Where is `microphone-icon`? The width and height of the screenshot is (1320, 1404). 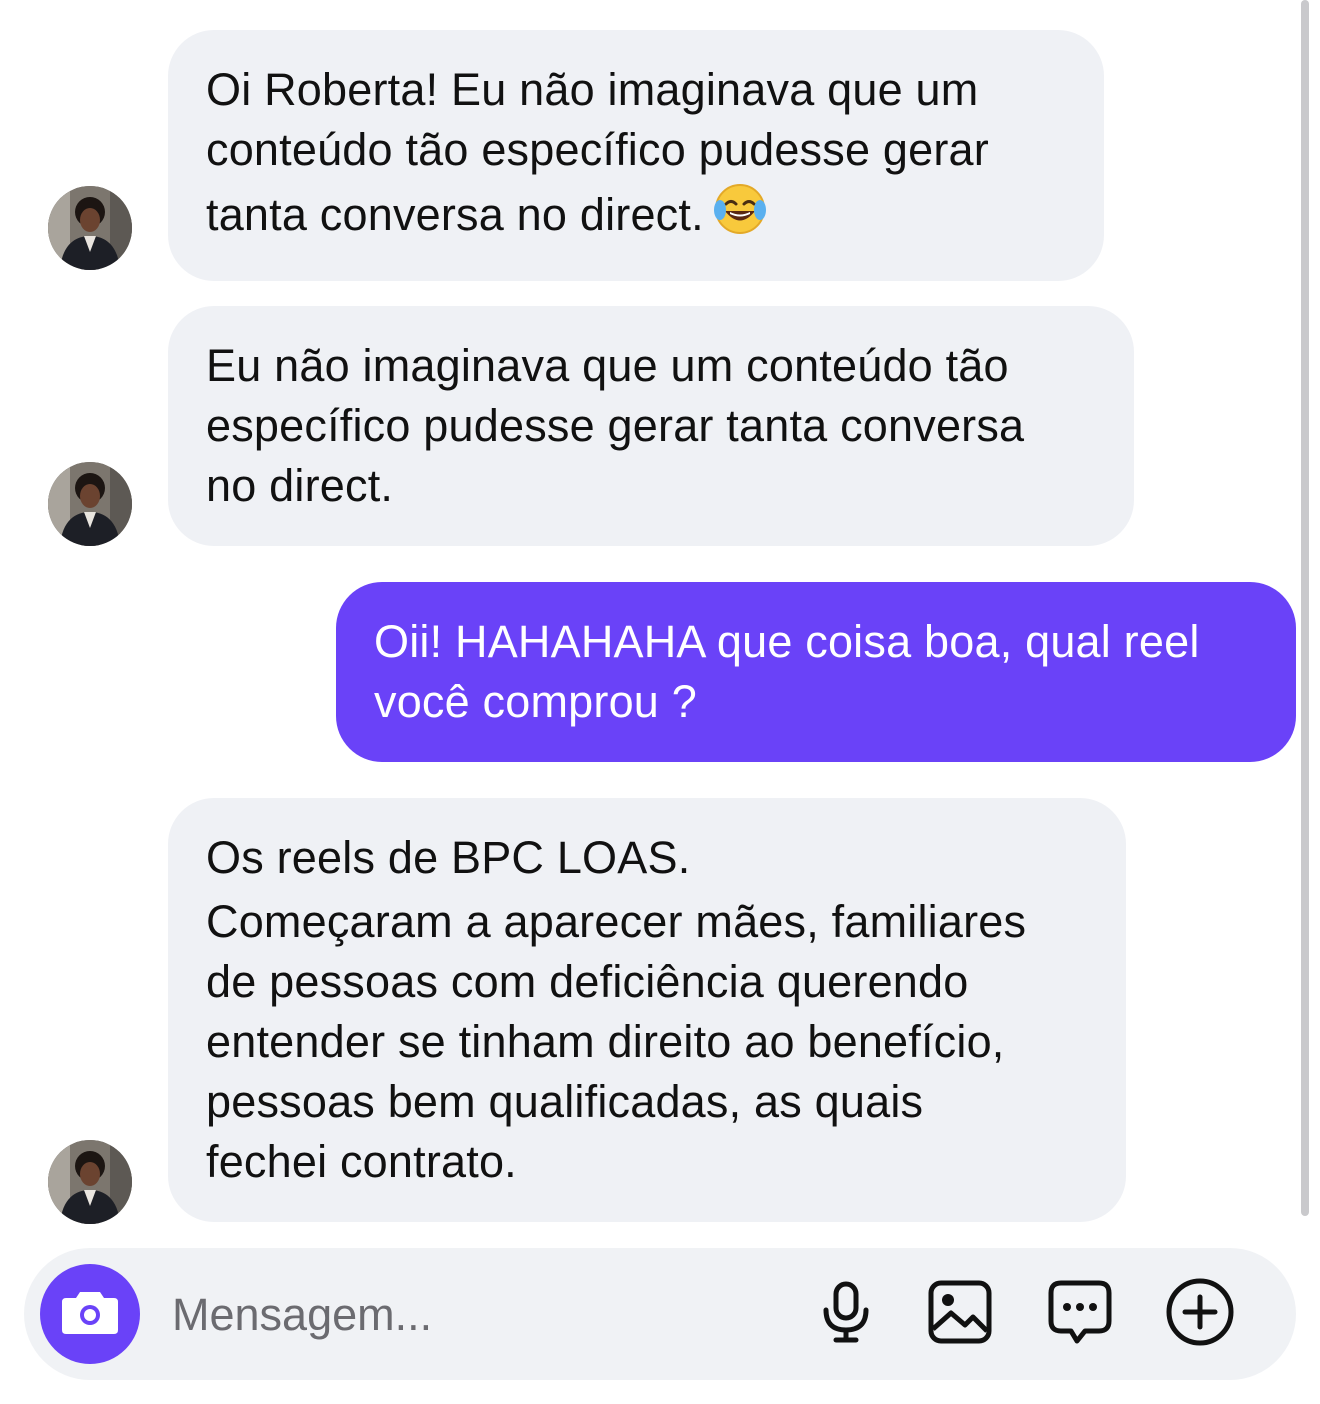
microphone-icon is located at coordinates (846, 1314).